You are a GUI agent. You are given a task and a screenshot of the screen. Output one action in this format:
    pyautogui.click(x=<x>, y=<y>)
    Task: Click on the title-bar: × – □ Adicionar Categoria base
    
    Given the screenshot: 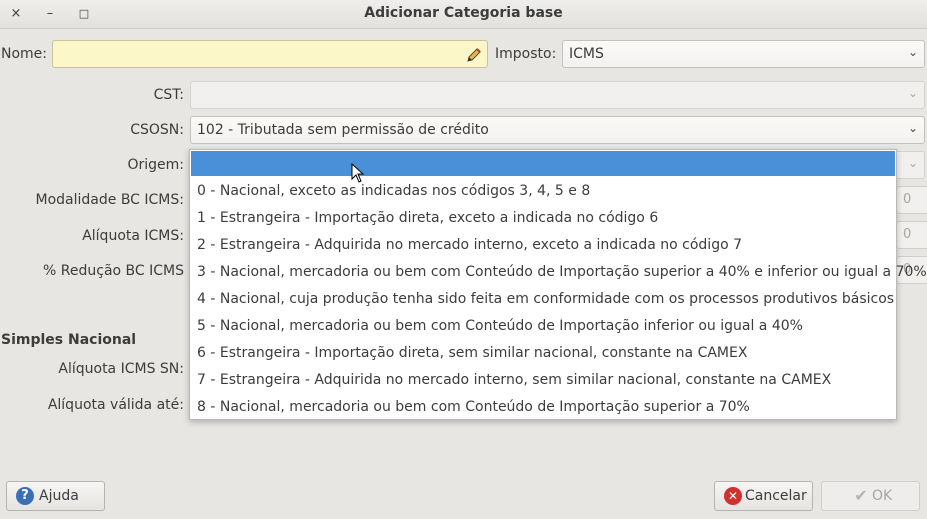 What is the action you would take?
    pyautogui.click(x=463, y=14)
    